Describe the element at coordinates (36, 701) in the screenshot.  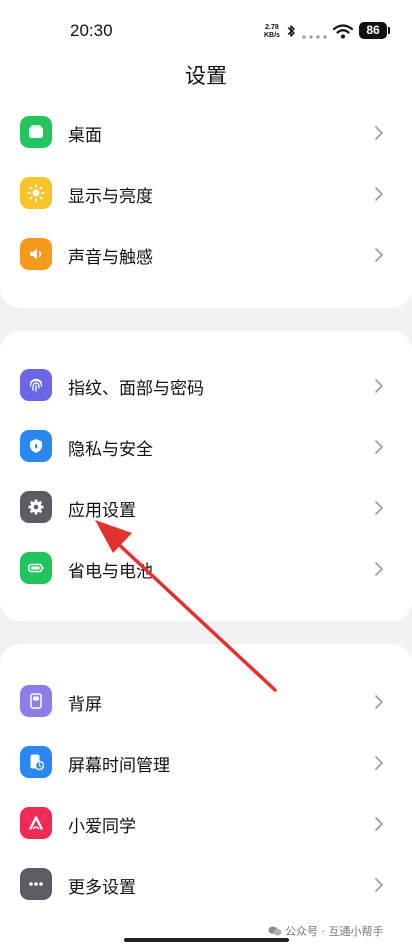
I see `back-screen-icon` at that location.